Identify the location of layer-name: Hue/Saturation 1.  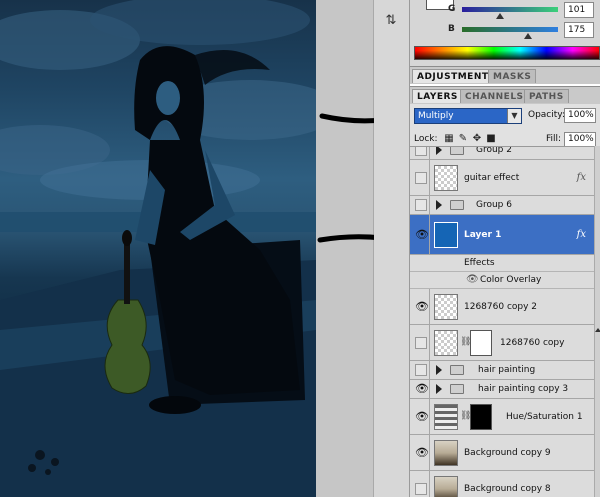
(544, 416).